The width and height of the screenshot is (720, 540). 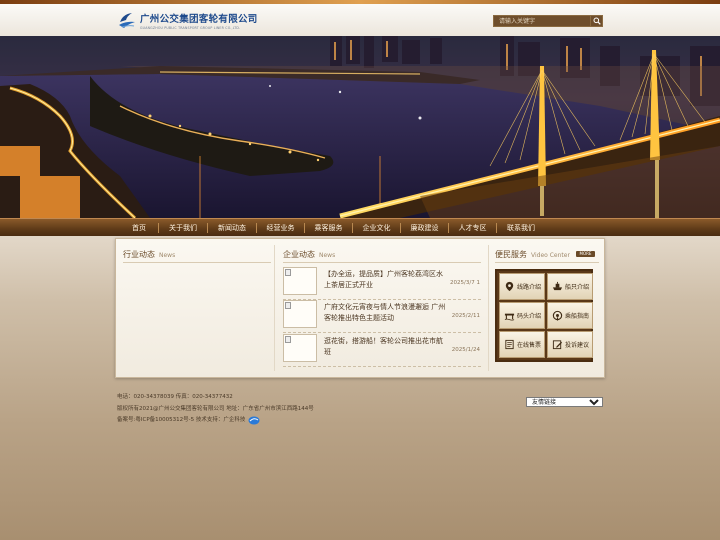 What do you see at coordinates (577, 316) in the screenshot?
I see `service-label: 乘船指南` at bounding box center [577, 316].